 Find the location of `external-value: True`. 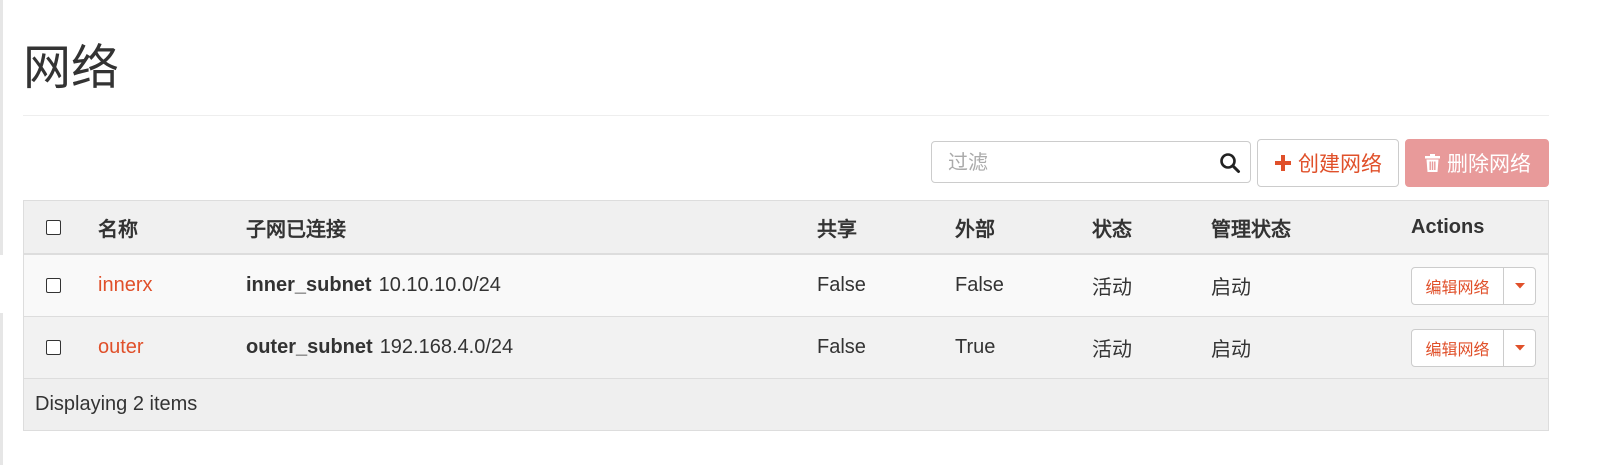

external-value: True is located at coordinates (975, 347).